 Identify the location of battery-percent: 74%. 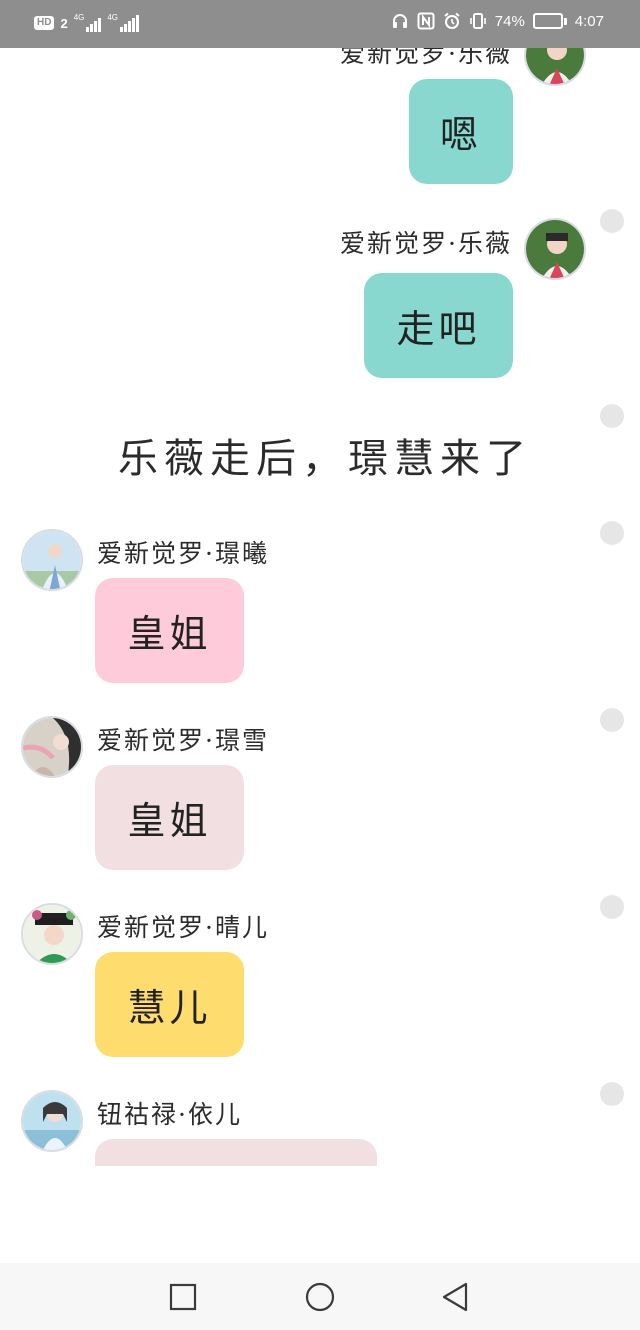
(509, 21).